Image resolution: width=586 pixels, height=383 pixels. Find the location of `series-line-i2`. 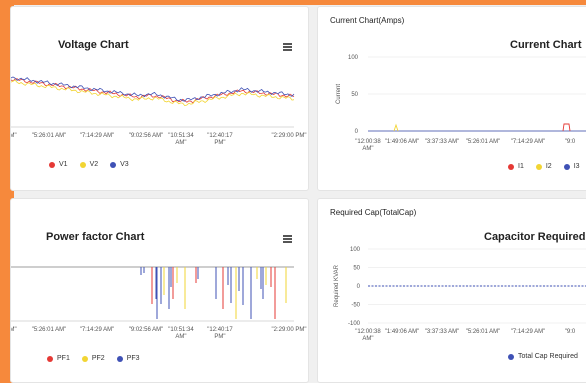

series-line-i2 is located at coordinates (396, 127).